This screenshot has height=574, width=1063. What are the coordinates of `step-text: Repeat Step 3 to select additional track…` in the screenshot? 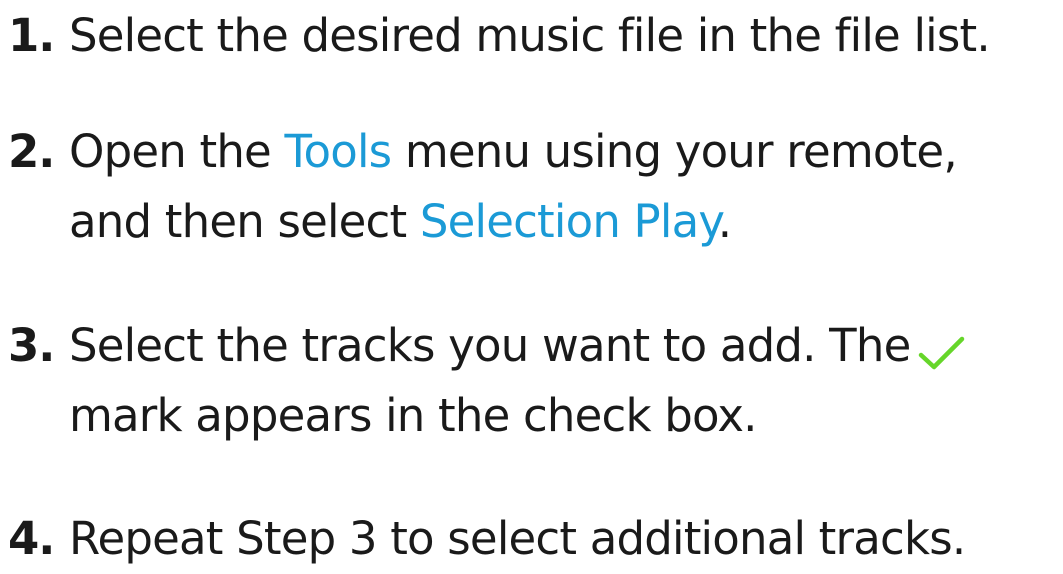 It's located at (517, 539).